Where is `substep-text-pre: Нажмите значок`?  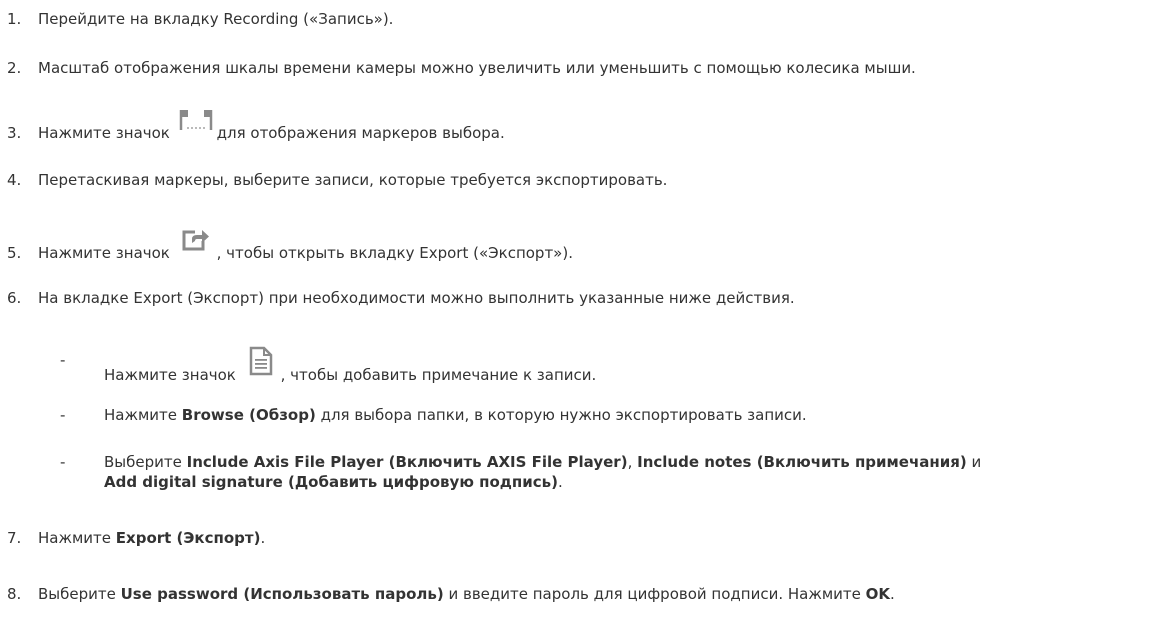 substep-text-pre: Нажмите значок is located at coordinates (170, 375).